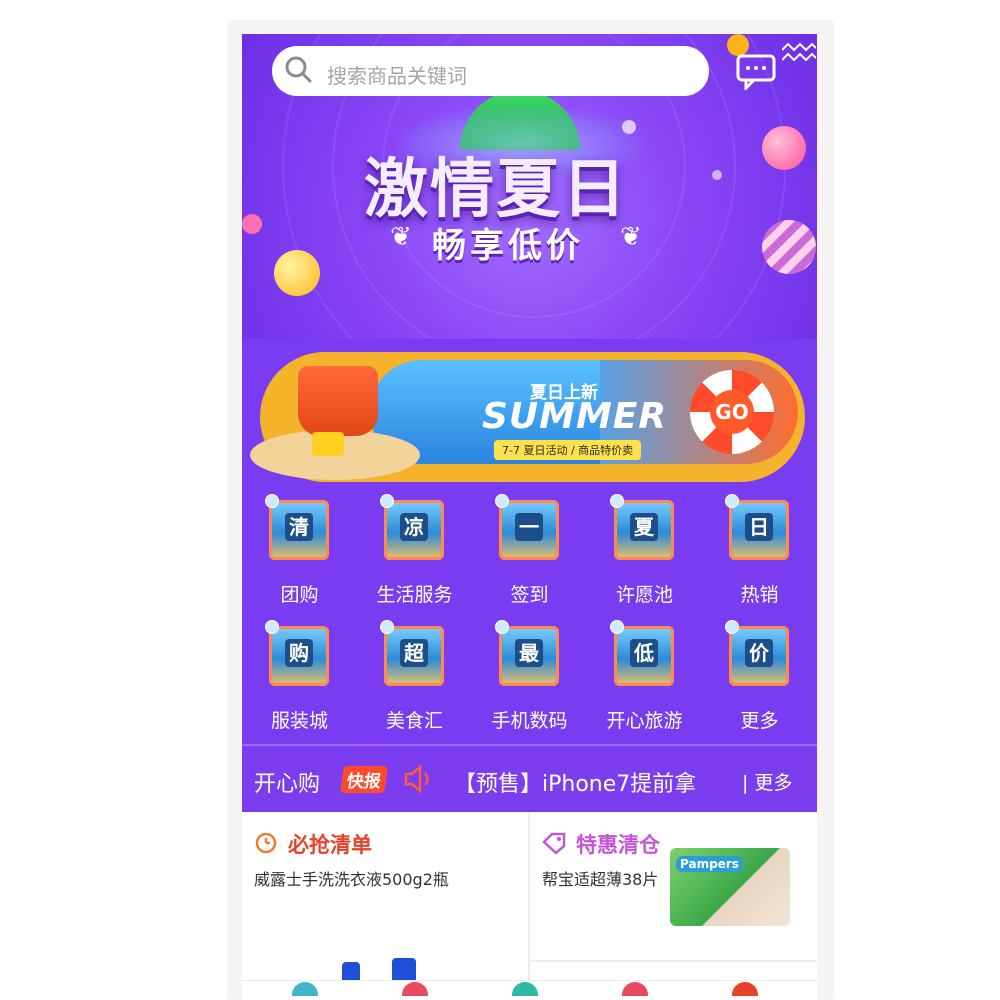  What do you see at coordinates (496, 190) in the screenshot?
I see `hero-title: 激情夏日` at bounding box center [496, 190].